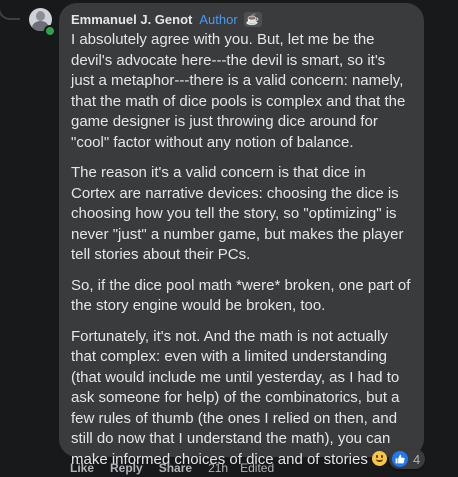 Image resolution: width=458 pixels, height=477 pixels. I want to click on reply-button: Reply, so click(126, 468).